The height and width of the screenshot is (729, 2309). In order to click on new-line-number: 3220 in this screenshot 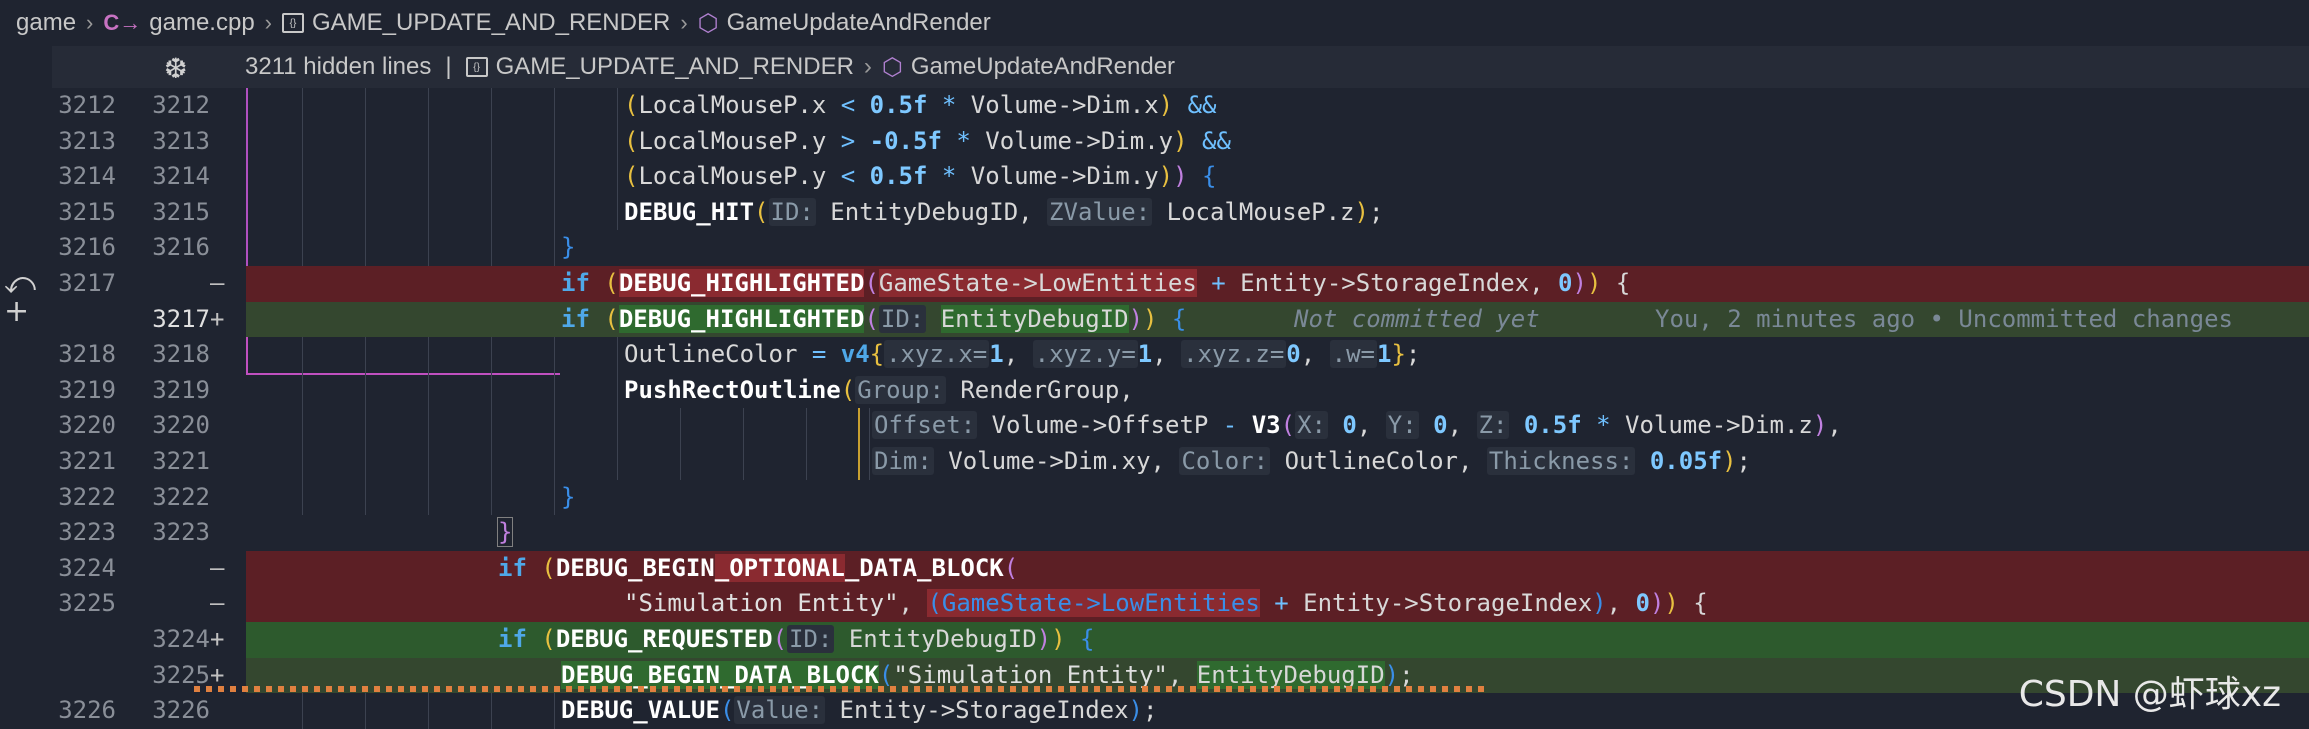, I will do `click(181, 425)`.